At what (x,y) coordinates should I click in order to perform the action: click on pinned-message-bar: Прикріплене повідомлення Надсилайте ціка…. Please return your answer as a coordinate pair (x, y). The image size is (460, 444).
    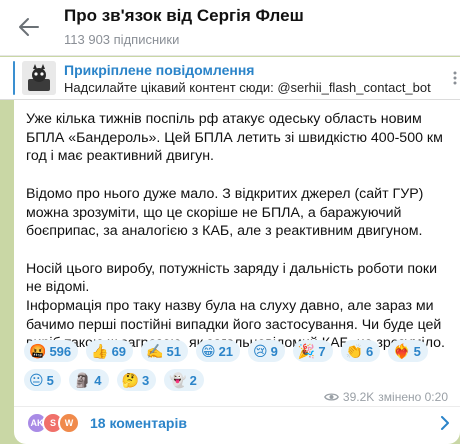
    Looking at the image, I should click on (230, 78).